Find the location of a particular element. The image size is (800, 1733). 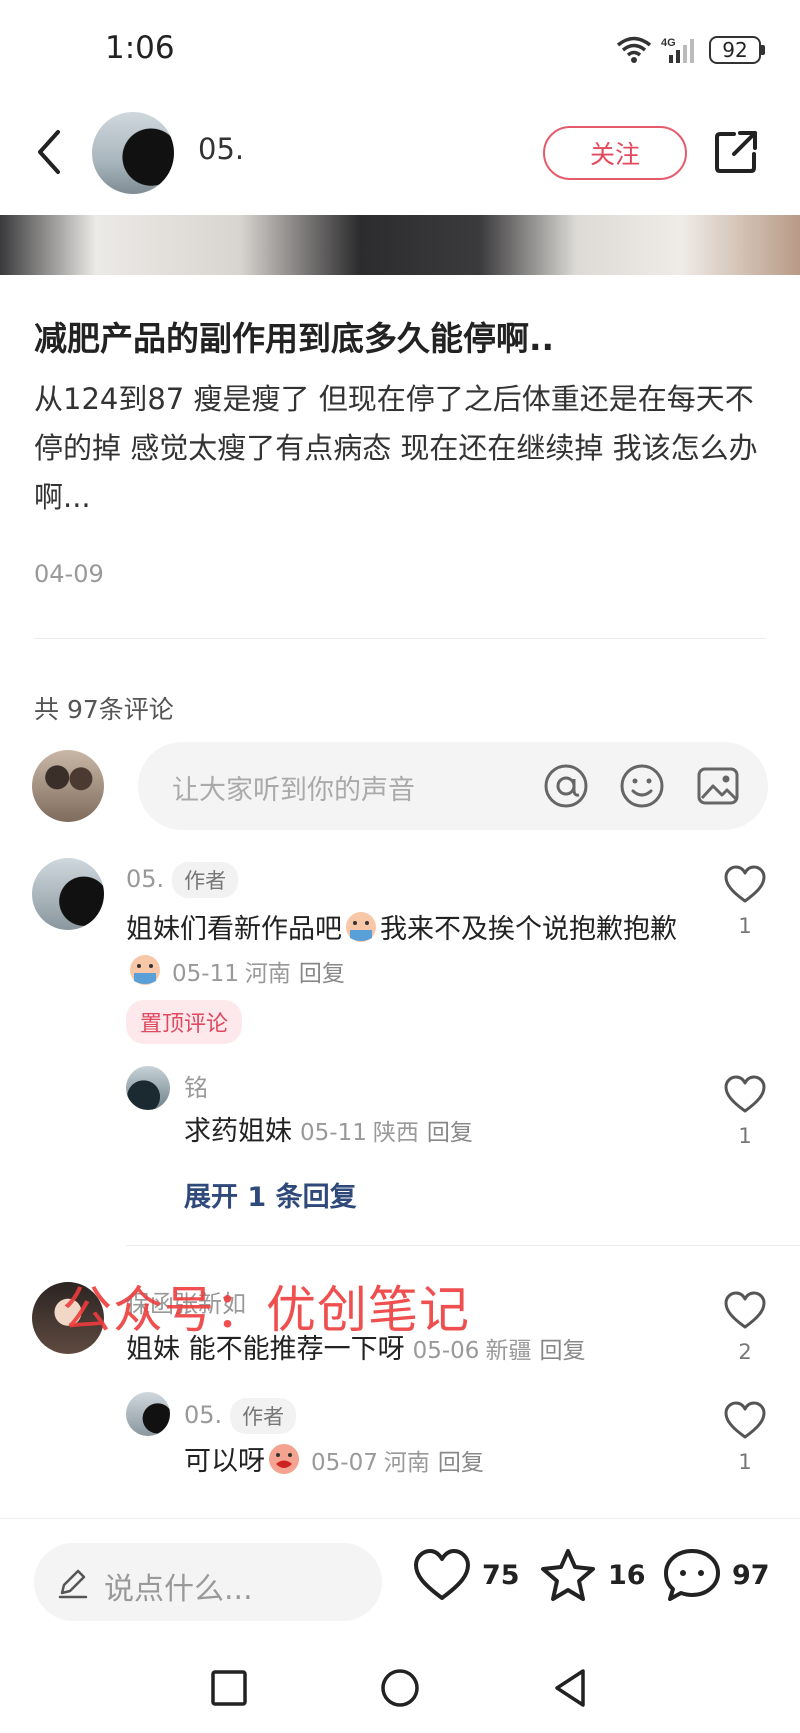

reply-meta: 05-07 河南 回复 is located at coordinates (397, 1463).